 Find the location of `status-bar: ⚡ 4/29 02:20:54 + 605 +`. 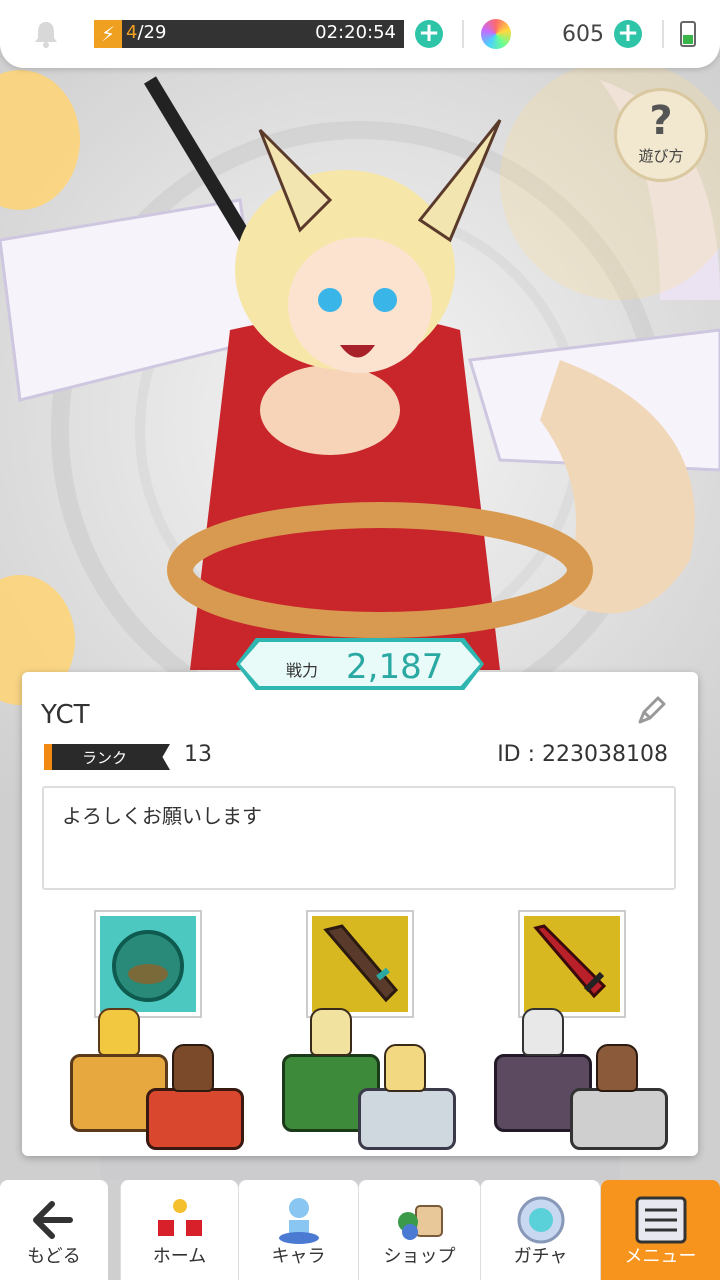

status-bar: ⚡ 4/29 02:20:54 + 605 + is located at coordinates (360, 34).